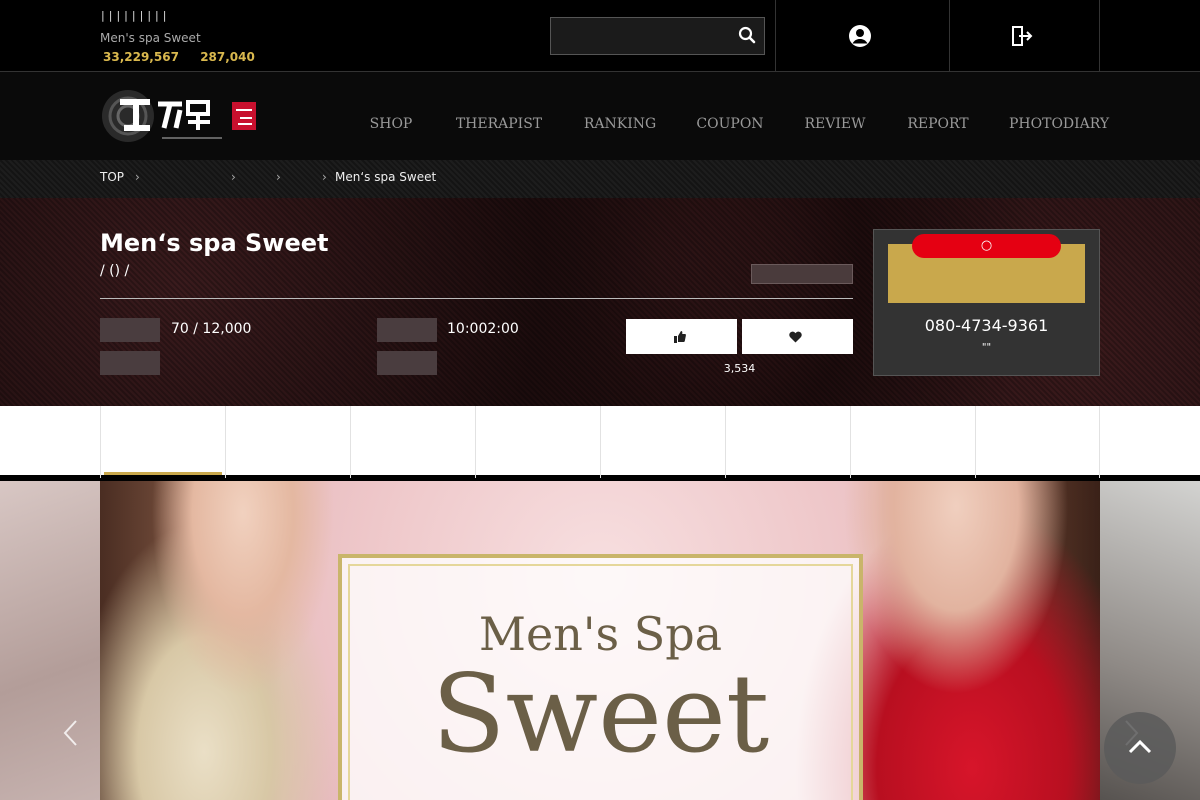 The width and height of the screenshot is (1200, 800). I want to click on phone-note: "", so click(986, 347).